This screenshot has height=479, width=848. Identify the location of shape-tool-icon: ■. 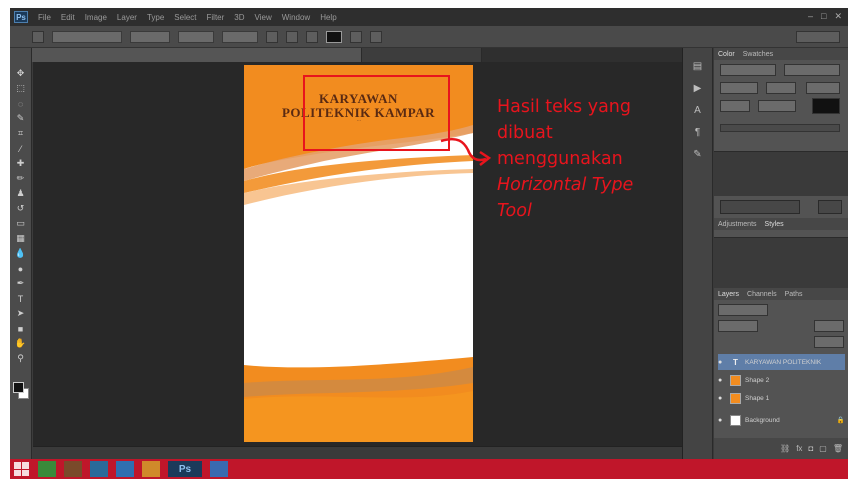
(21, 328).